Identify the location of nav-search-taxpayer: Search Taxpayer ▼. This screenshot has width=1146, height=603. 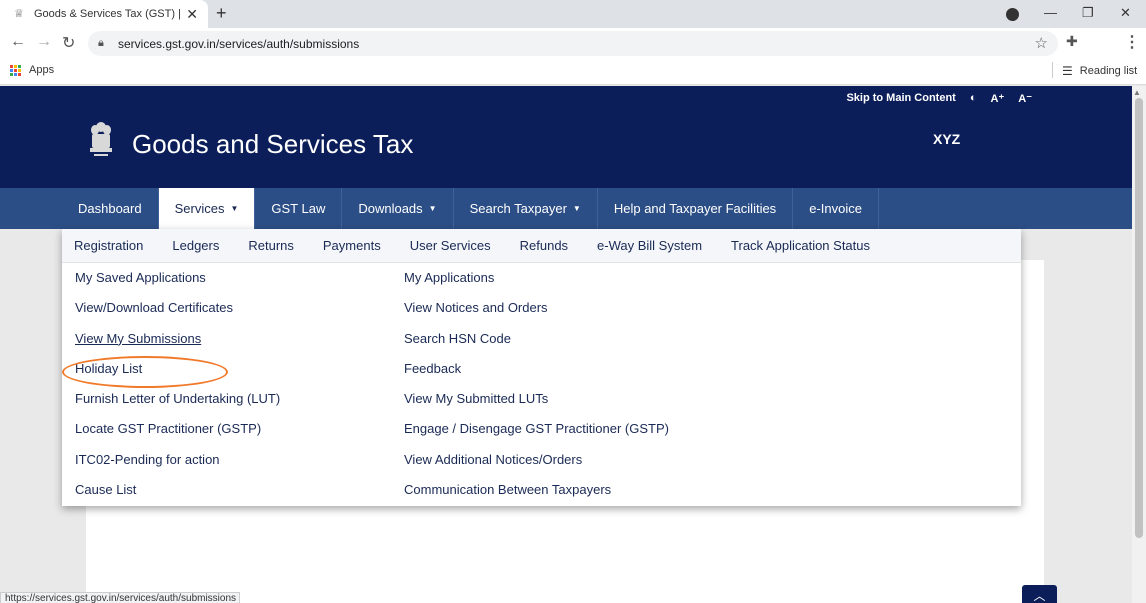
(526, 208).